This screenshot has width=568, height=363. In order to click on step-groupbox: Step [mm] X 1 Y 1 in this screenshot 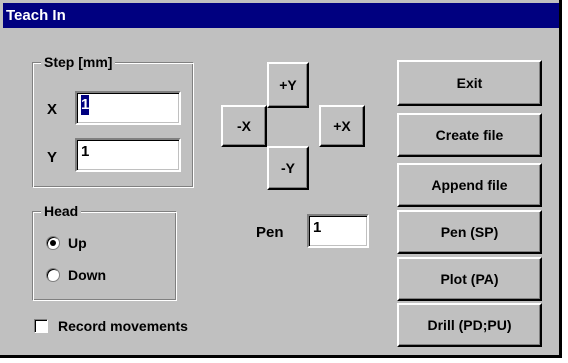, I will do `click(113, 120)`.